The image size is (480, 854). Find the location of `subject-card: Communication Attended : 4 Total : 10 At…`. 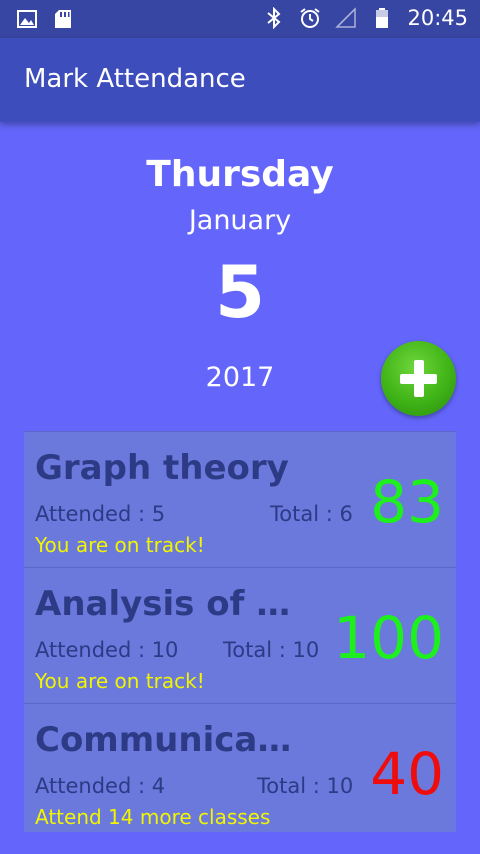

subject-card: Communication Attended : 4 Total : 10 At… is located at coordinates (240, 767).